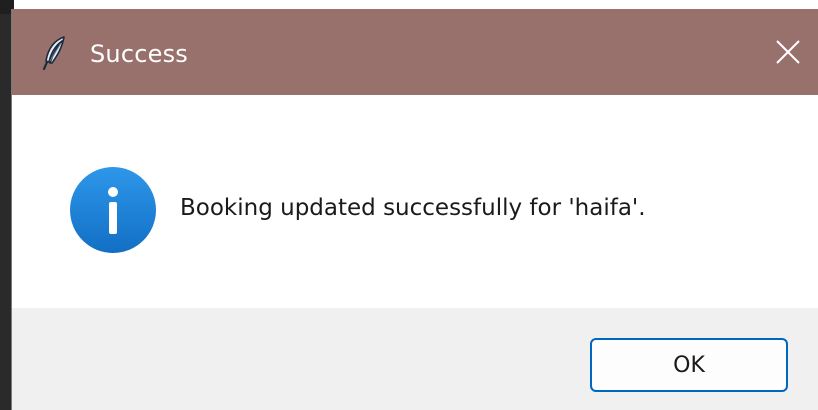 The width and height of the screenshot is (818, 410). What do you see at coordinates (55, 53) in the screenshot?
I see `feather-icon` at bounding box center [55, 53].